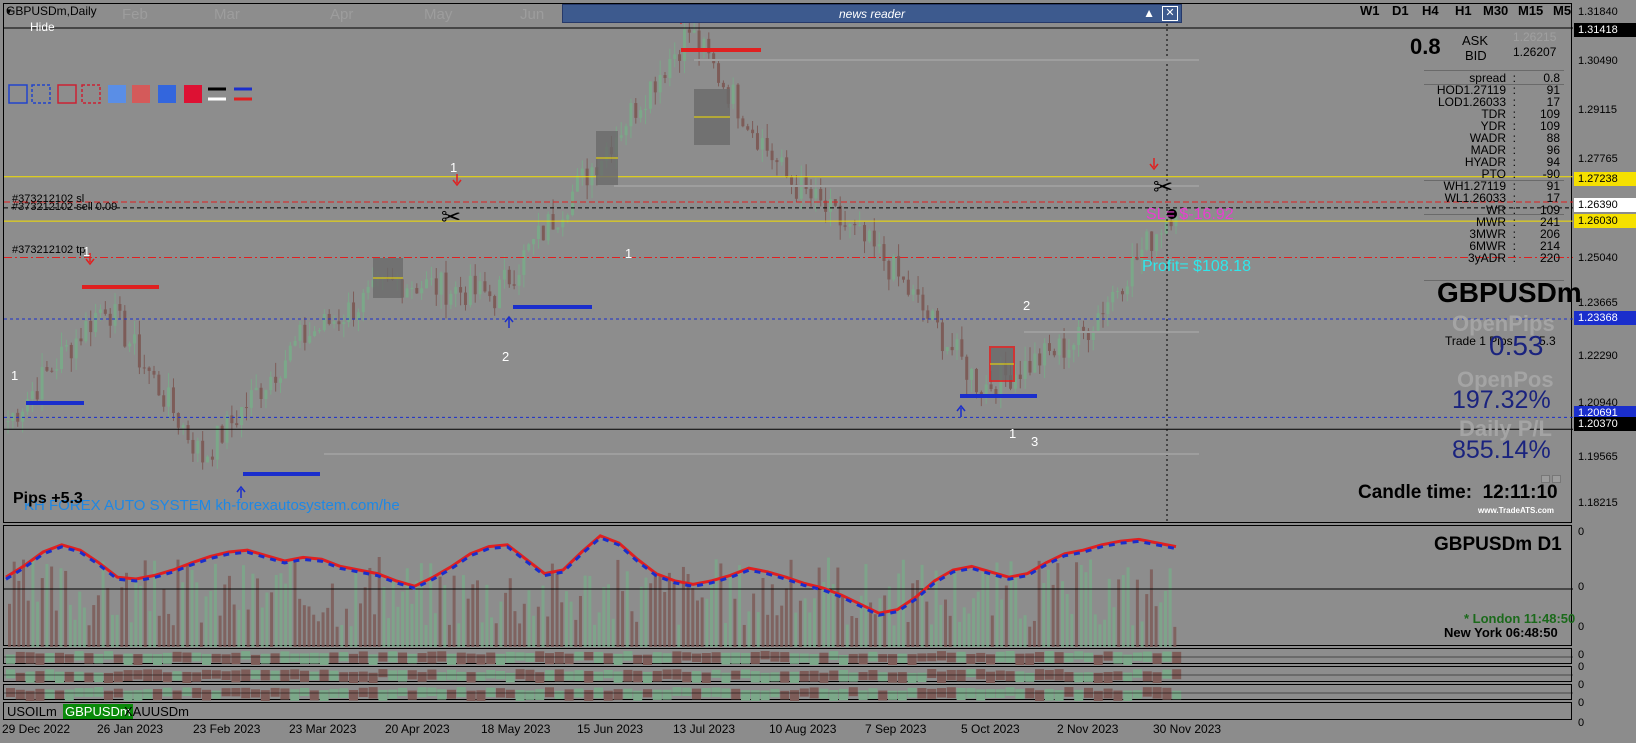 This screenshot has width=1636, height=743. Describe the element at coordinates (1549, 258) in the screenshot. I see `stat-value: 220` at that location.